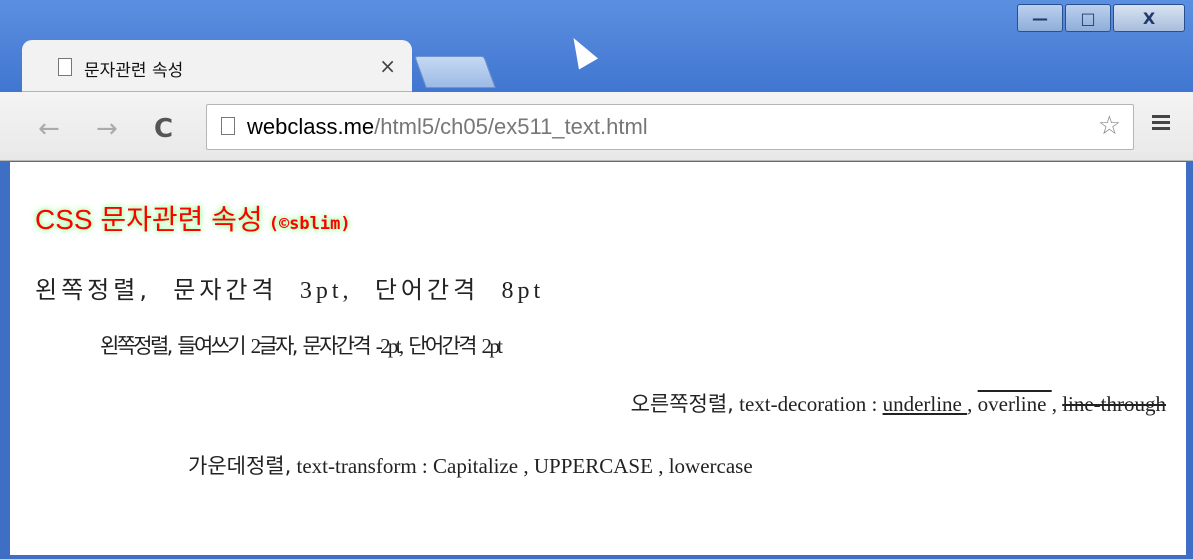  What do you see at coordinates (1109, 126) in the screenshot?
I see `star-icon: ☆` at bounding box center [1109, 126].